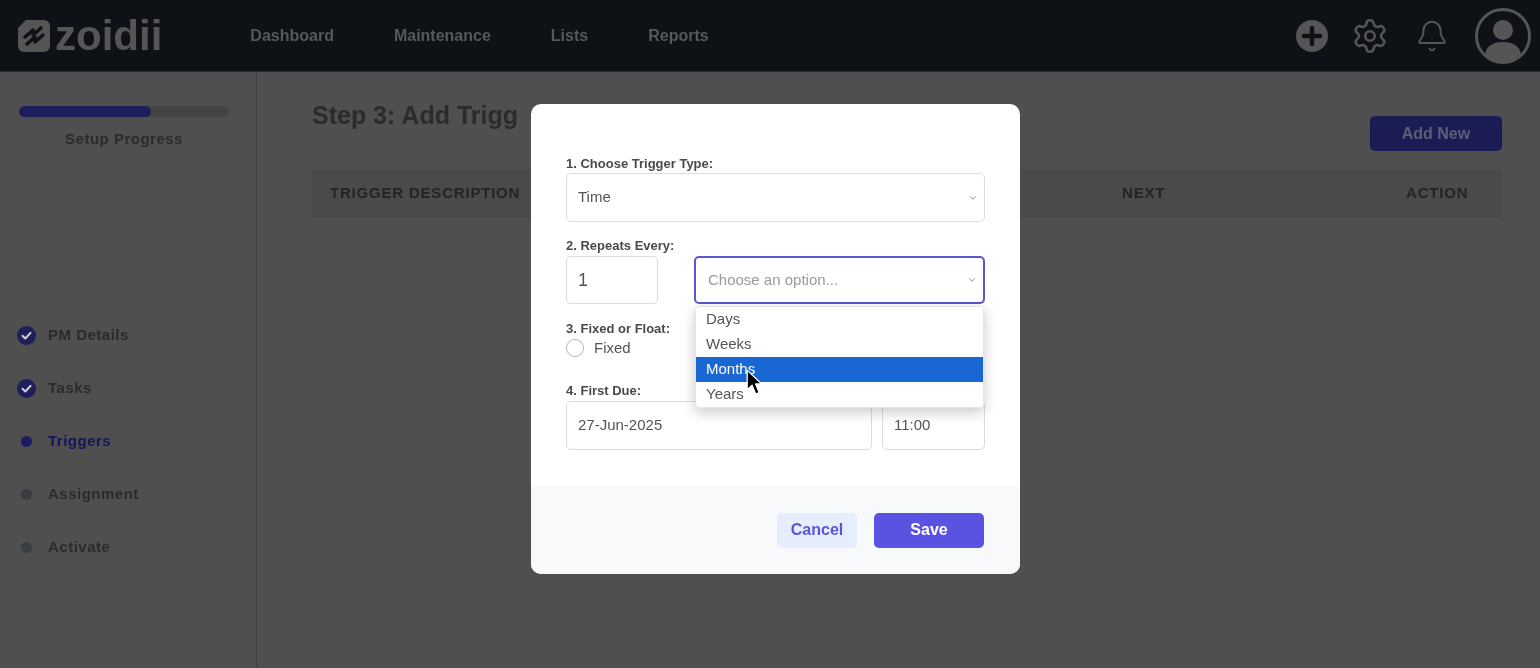 This screenshot has width=1540, height=668. Describe the element at coordinates (839, 394) in the screenshot. I see `dropdown-option: Years` at that location.